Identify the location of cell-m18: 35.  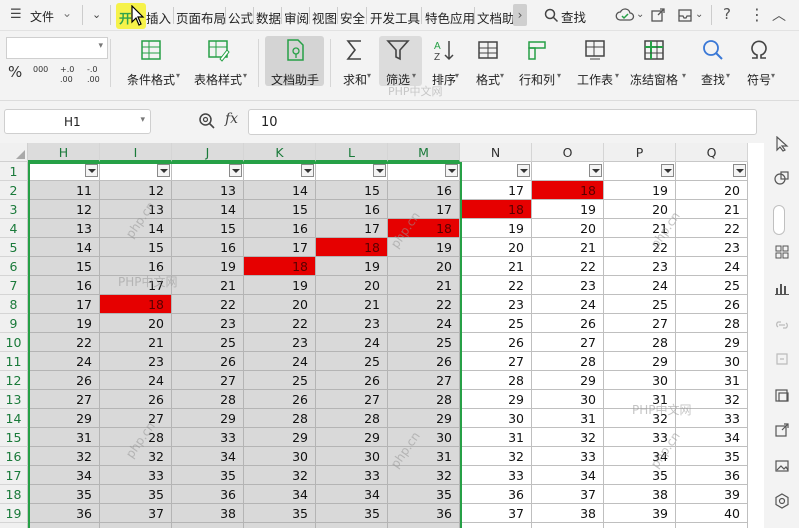
(424, 494).